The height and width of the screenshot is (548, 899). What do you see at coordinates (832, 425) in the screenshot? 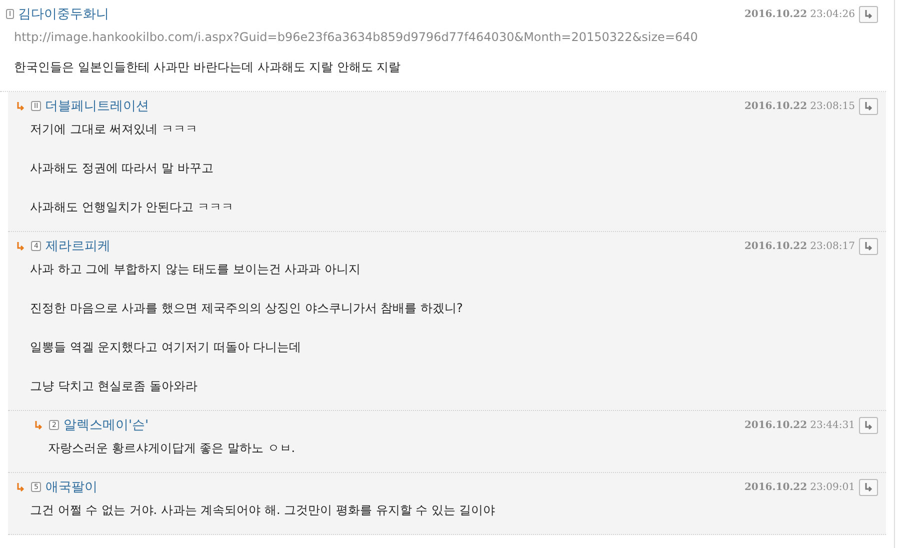
I see `comment-time: 23:44:31` at bounding box center [832, 425].